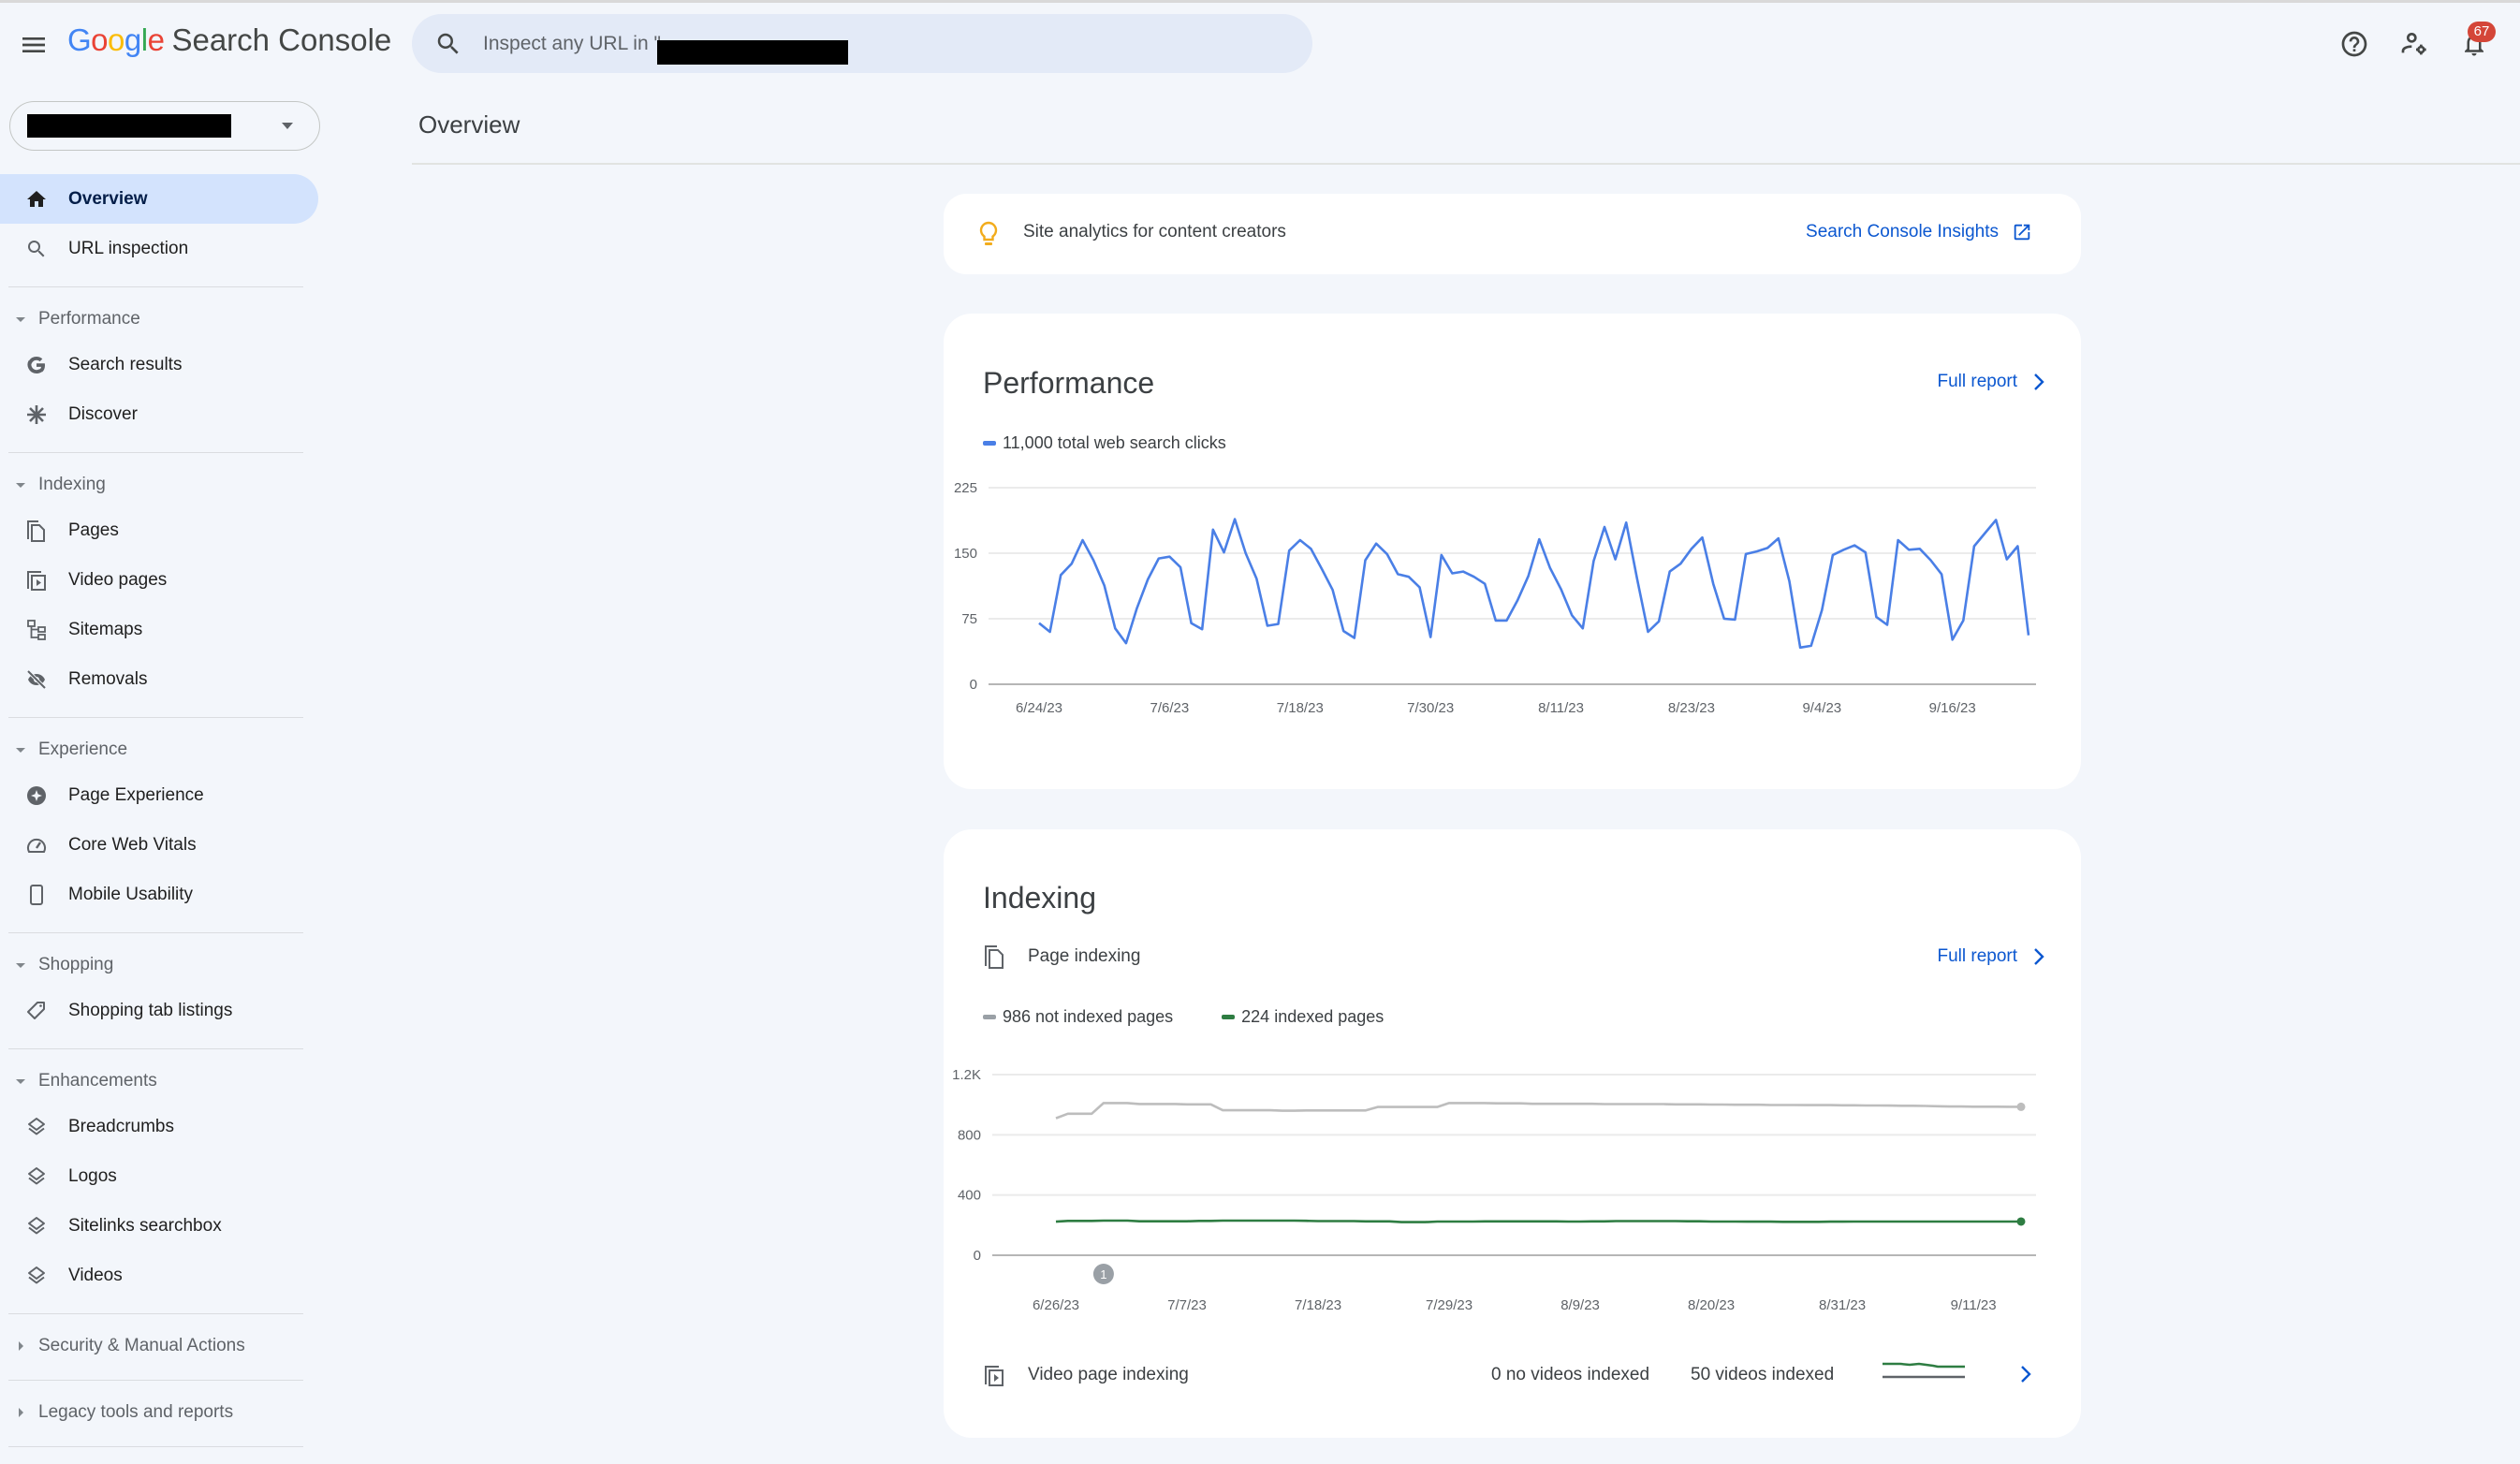 The width and height of the screenshot is (2520, 1464). Describe the element at coordinates (132, 844) in the screenshot. I see `sidebar-item-label: Core Web Vitals` at that location.